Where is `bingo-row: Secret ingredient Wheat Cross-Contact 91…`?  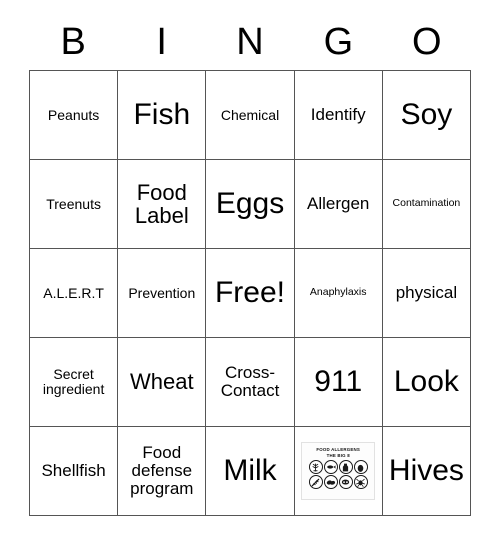 bingo-row: Secret ingredient Wheat Cross-Contact 91… is located at coordinates (251, 382).